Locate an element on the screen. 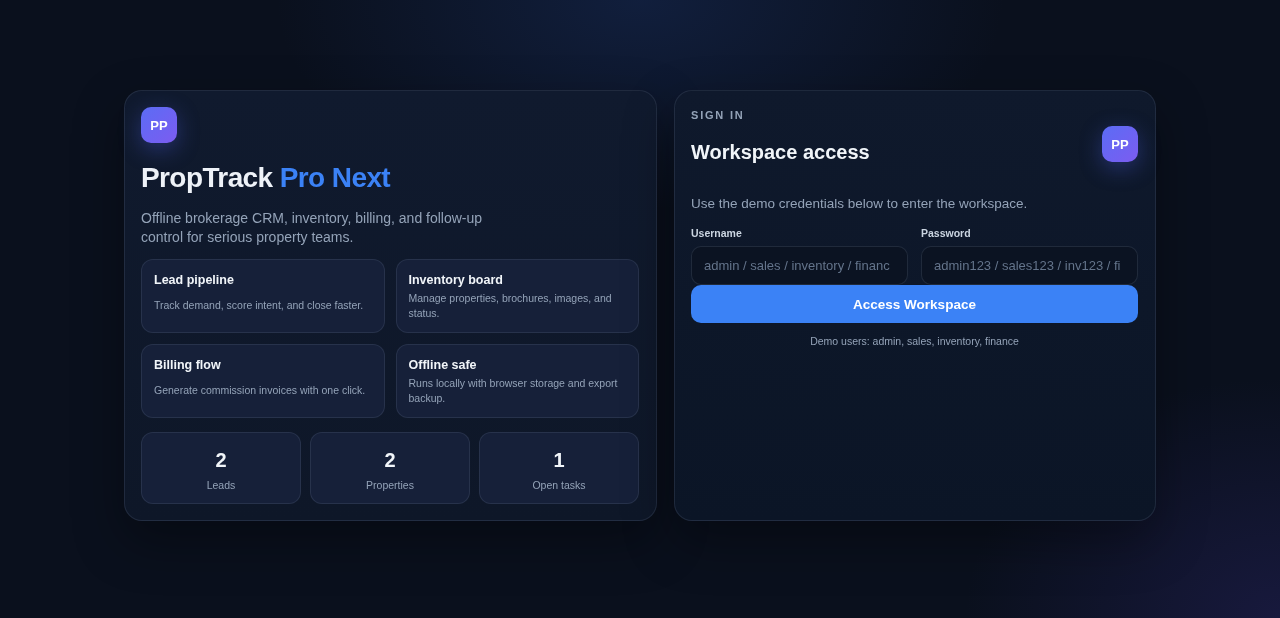  sign-in-description: Use the demo credentials below to enter the workspace. is located at coordinates (859, 204).